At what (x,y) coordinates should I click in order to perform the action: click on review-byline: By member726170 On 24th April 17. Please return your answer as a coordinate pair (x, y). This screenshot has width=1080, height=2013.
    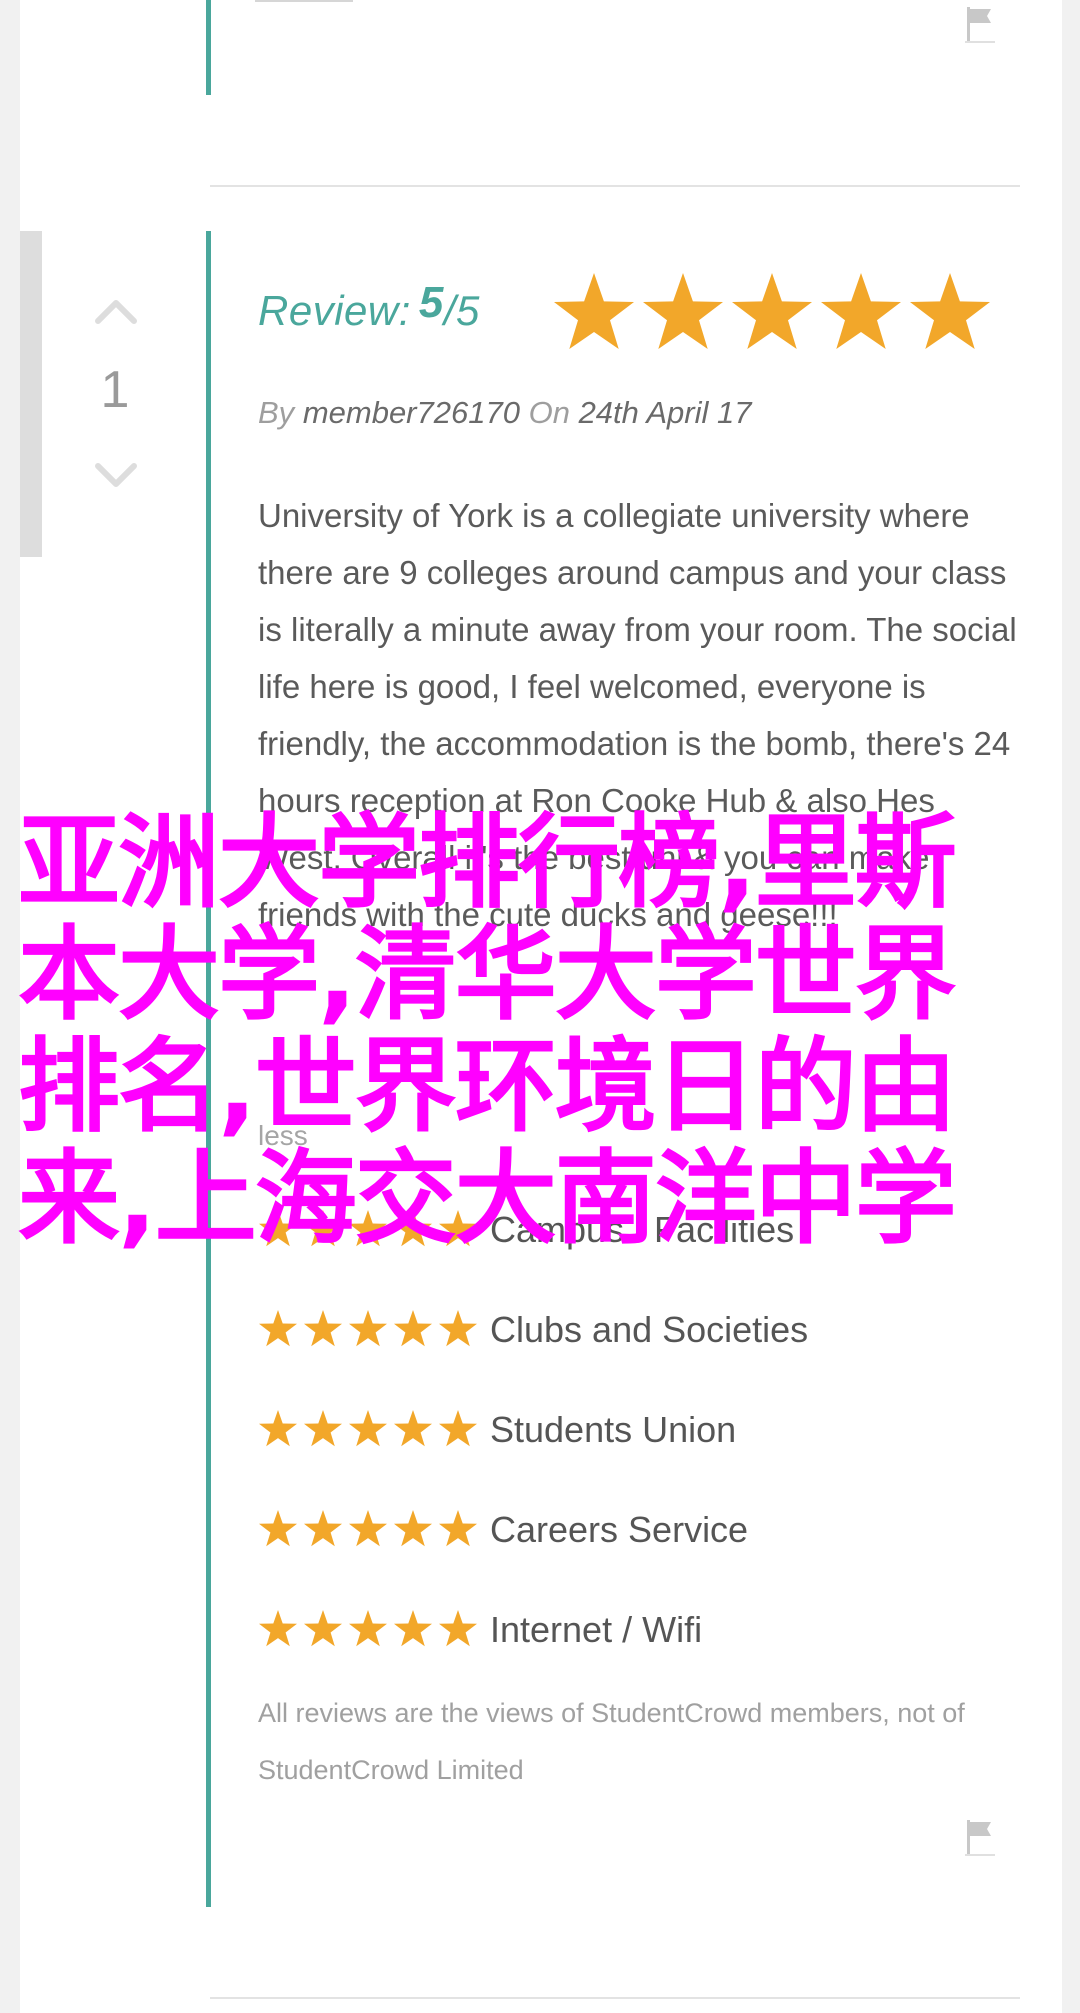
    Looking at the image, I should click on (504, 413).